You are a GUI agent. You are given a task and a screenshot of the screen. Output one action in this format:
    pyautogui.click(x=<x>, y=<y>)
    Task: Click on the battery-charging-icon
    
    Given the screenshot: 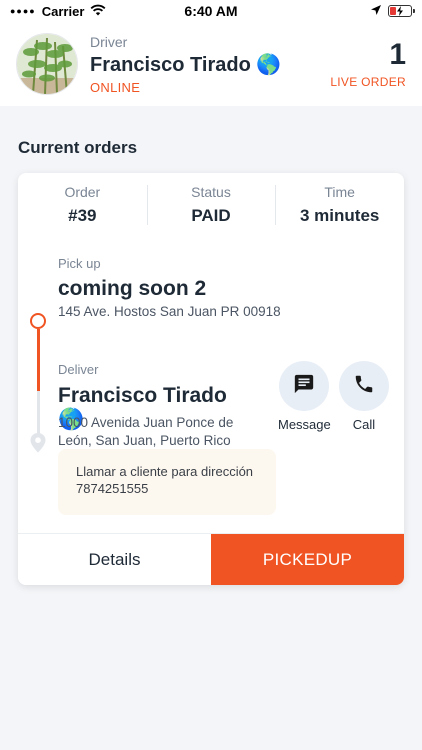 What is the action you would take?
    pyautogui.click(x=401, y=11)
    